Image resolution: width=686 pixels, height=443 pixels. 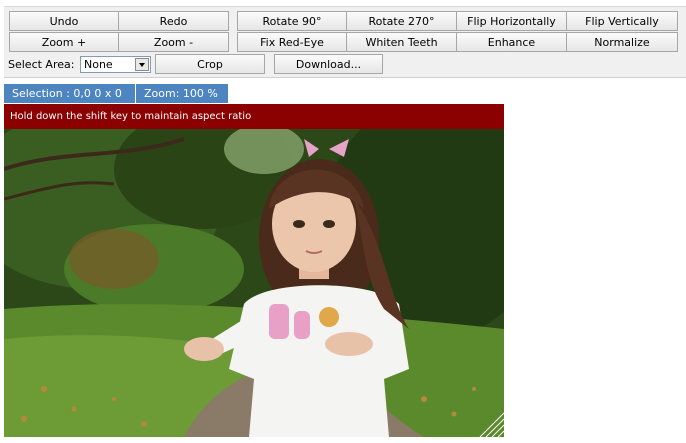 What do you see at coordinates (173, 42) in the screenshot?
I see `zoom-out-button: Zoom -` at bounding box center [173, 42].